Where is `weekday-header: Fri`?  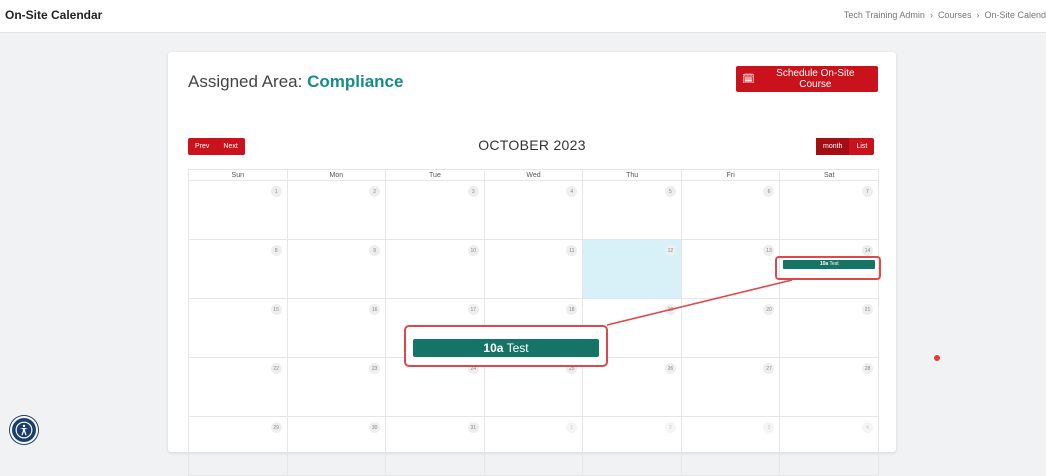
weekday-header: Fri is located at coordinates (731, 175).